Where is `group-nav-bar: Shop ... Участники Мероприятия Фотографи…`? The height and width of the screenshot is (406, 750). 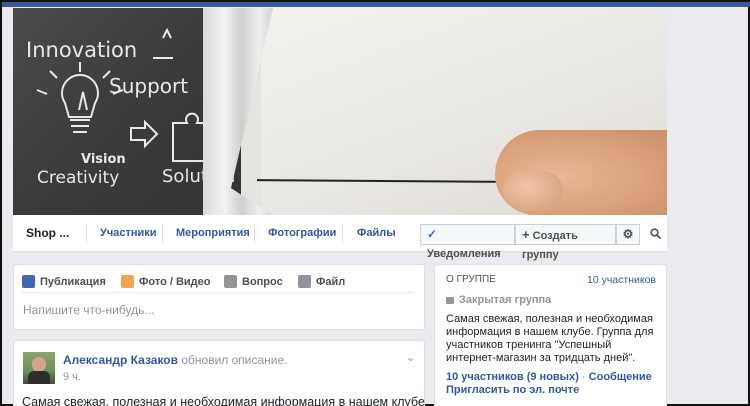
group-nav-bar: Shop ... Участники Мероприятия Фотографи… is located at coordinates (340, 238).